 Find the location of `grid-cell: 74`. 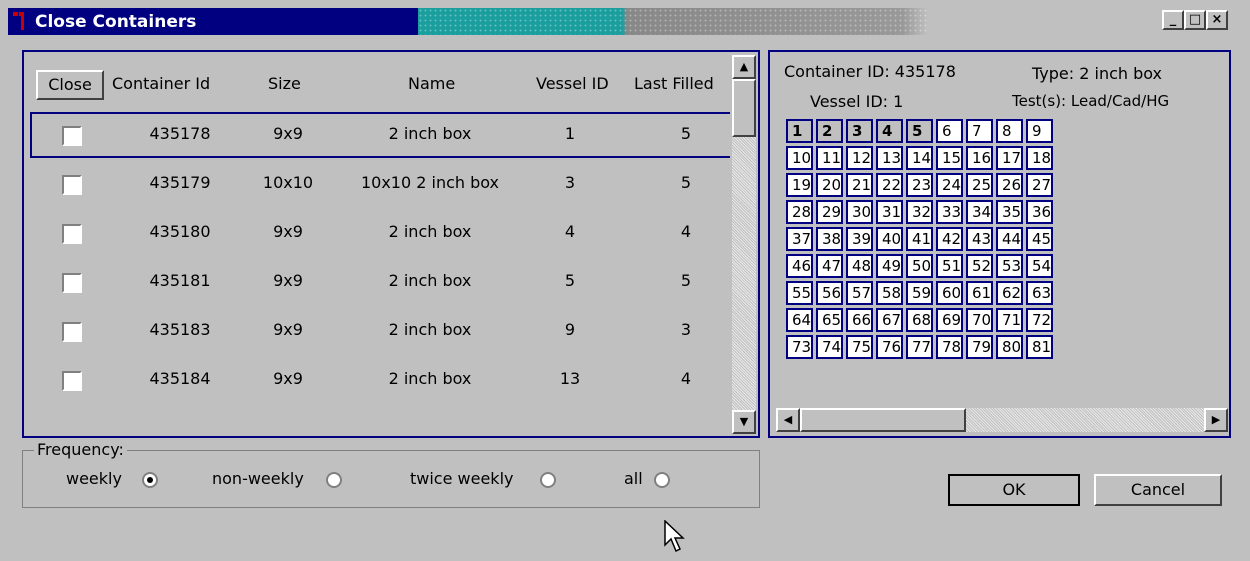

grid-cell: 74 is located at coordinates (829, 347).